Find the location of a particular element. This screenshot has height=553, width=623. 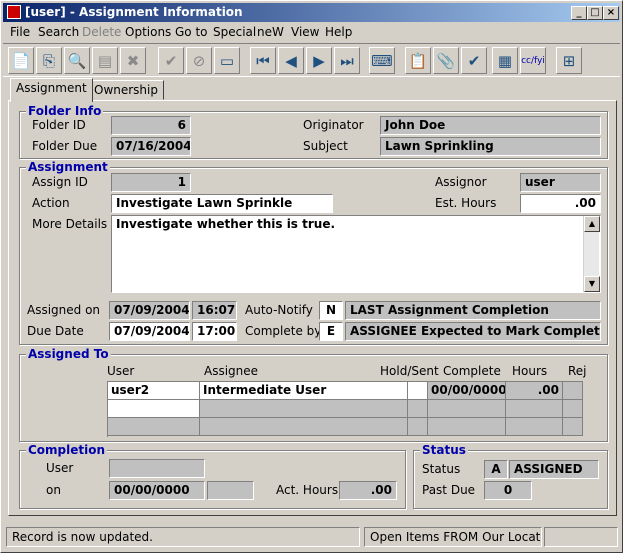

auto-notify-text: LAST Assignment Completion is located at coordinates (473, 310).